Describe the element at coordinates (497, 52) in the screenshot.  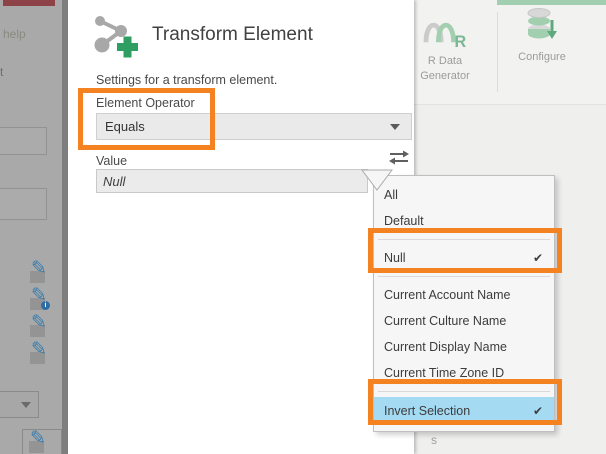
I see `ribbon-group-separator` at that location.